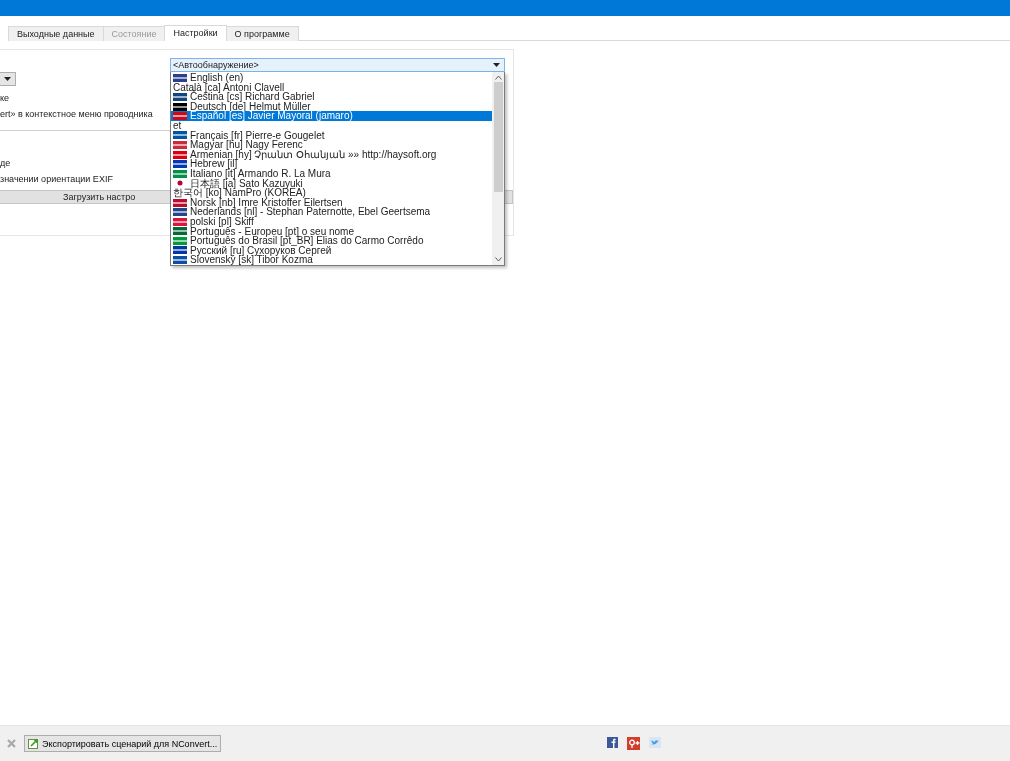  I want to click on option-label: значении ориентации EXIF, so click(56, 179).